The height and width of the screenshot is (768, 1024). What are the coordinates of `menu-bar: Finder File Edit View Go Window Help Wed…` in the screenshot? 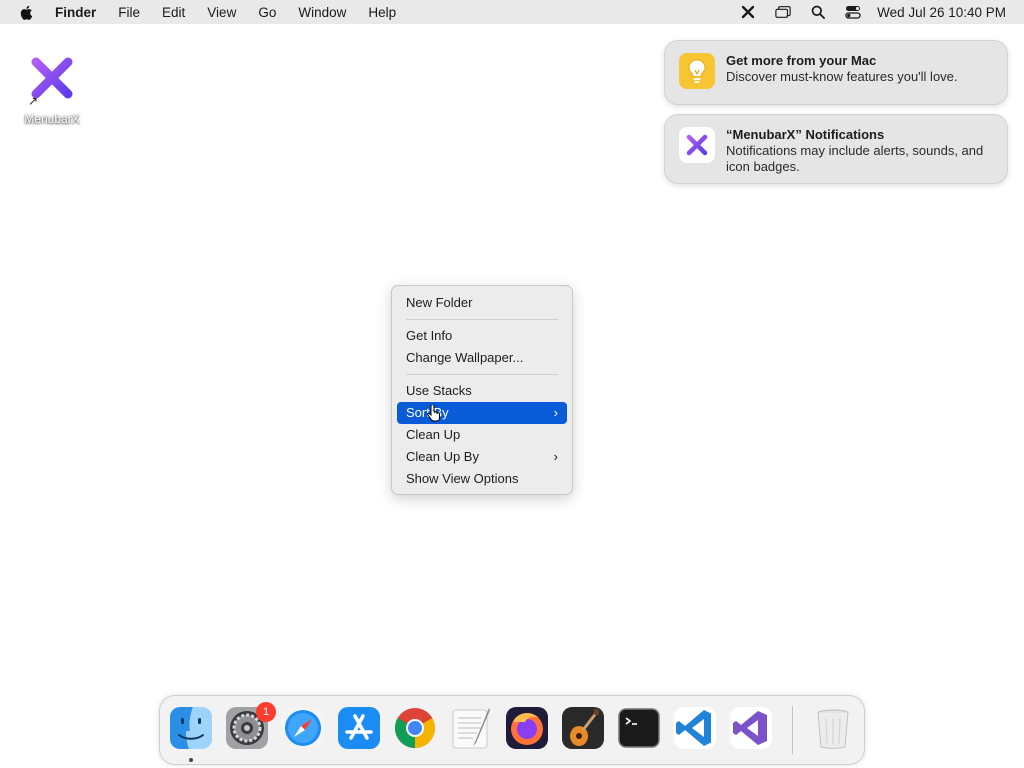 It's located at (512, 12).